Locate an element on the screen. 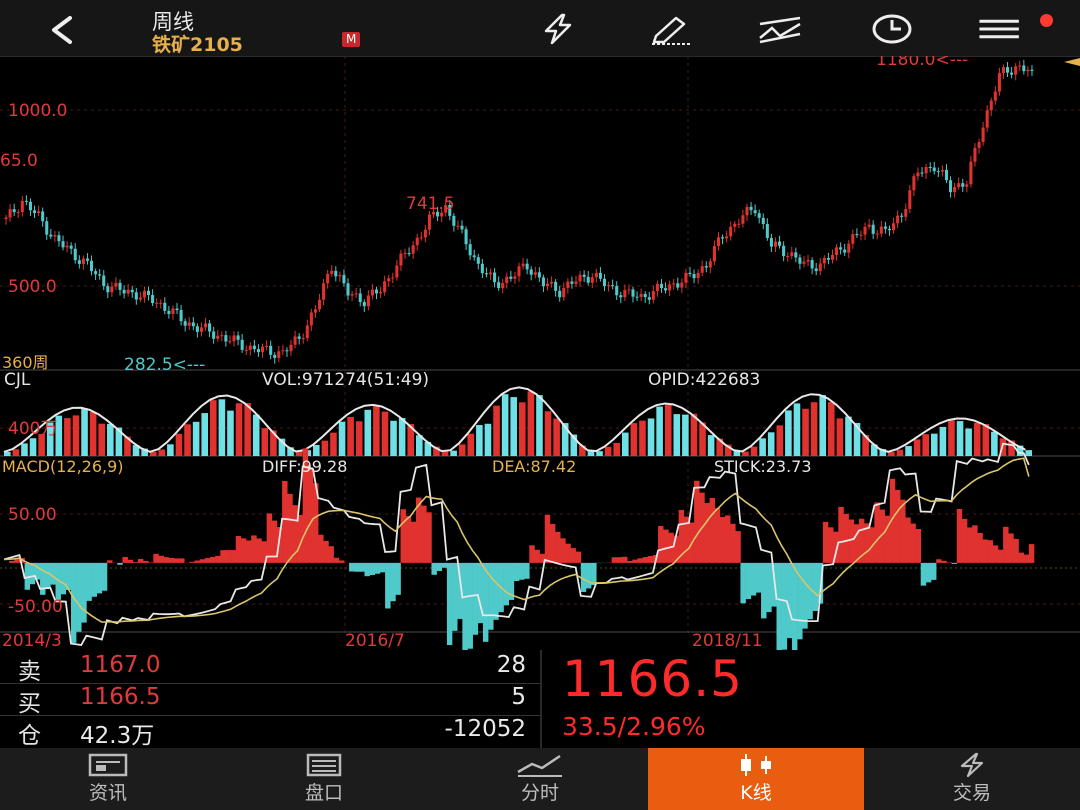 This screenshot has width=1080, height=810. clock-icon is located at coordinates (892, 29).